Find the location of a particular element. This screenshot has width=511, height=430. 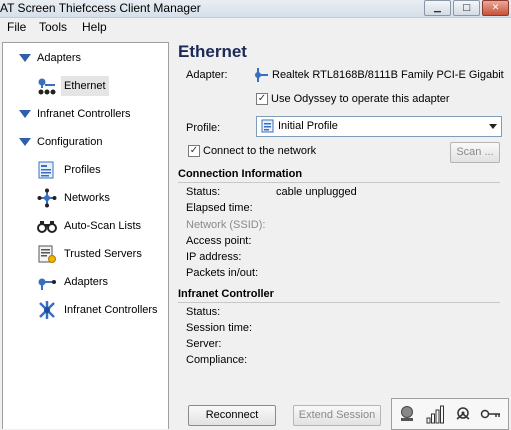

infranet-controller-icon is located at coordinates (47, 310).